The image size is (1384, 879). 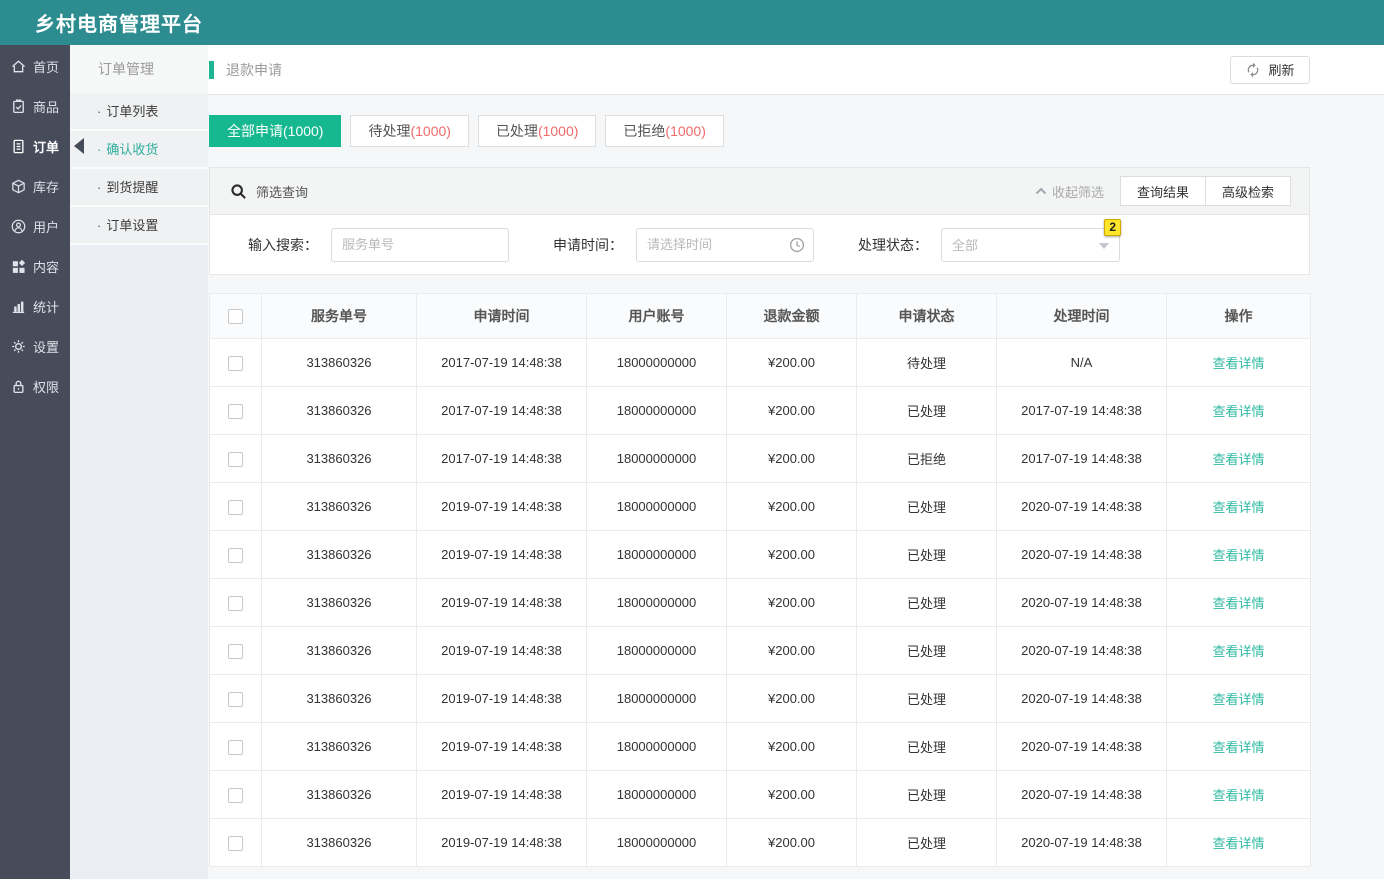 What do you see at coordinates (139, 69) in the screenshot?
I see `submenu-title: 订单管理` at bounding box center [139, 69].